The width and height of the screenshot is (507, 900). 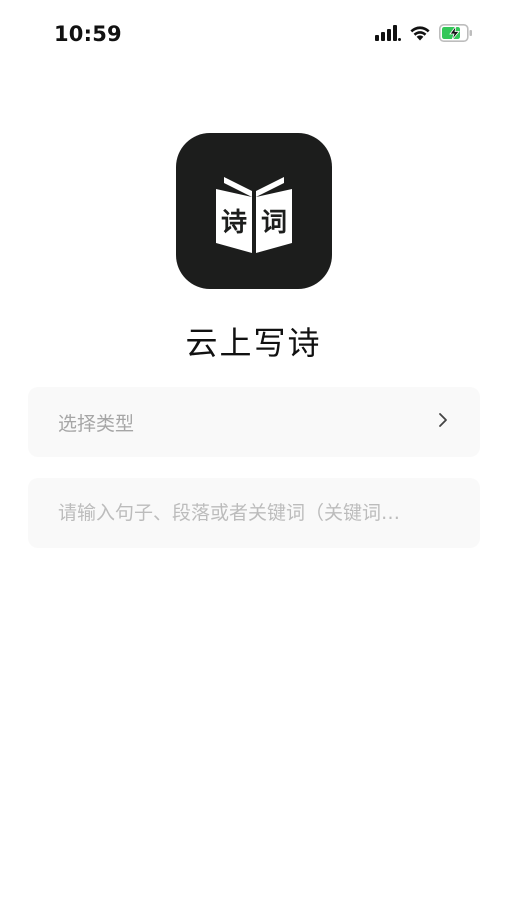 I want to click on chevron-right-icon, so click(x=443, y=422).